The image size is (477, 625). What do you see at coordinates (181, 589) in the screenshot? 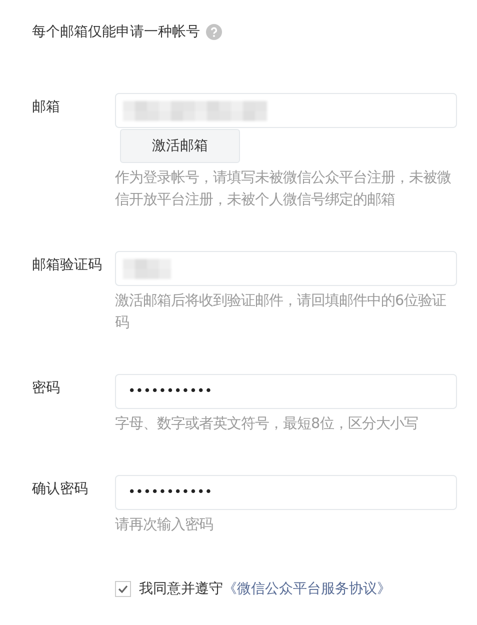
I see `agreement-text: 我同意并遵守` at bounding box center [181, 589].